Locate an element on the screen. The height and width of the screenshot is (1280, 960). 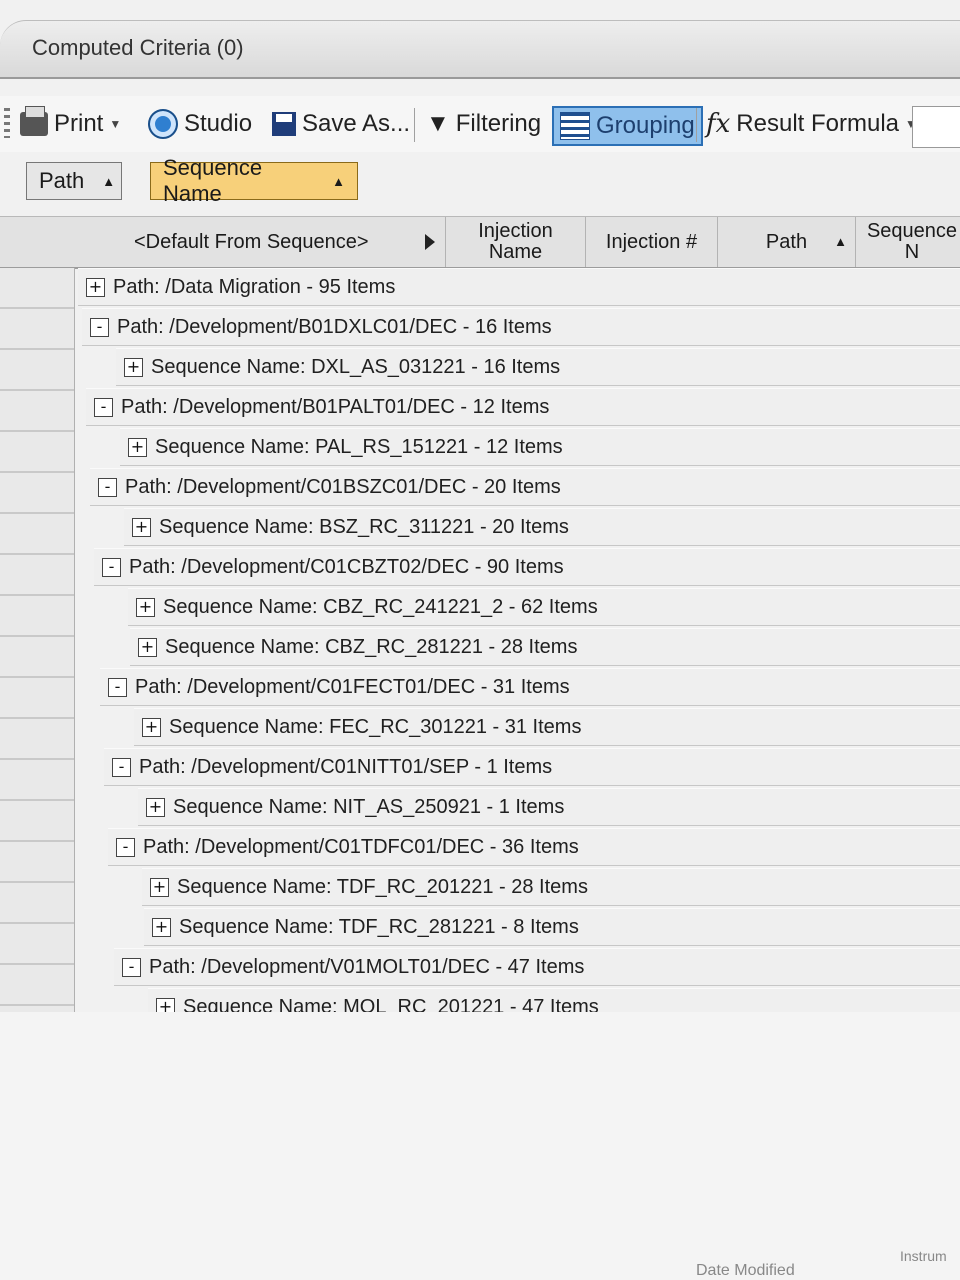
grouping-button: Grouping is located at coordinates (627, 126).